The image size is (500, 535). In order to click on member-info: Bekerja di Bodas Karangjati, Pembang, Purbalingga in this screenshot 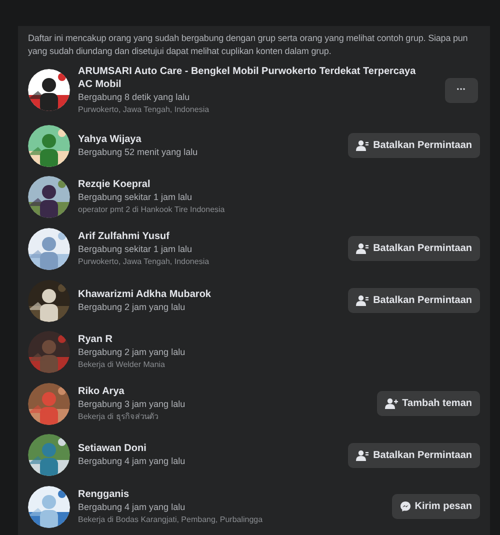, I will do `click(171, 520)`.